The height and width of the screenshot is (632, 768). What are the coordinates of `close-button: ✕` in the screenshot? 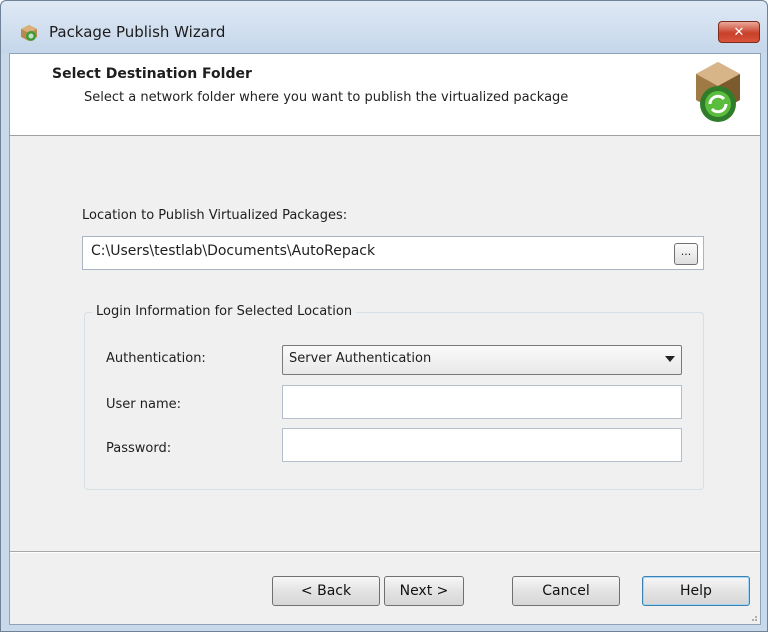 It's located at (739, 32).